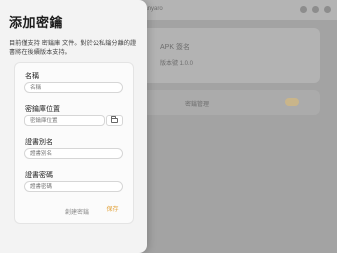  What do you see at coordinates (220, 55) in the screenshot?
I see `background-card: APK 簽名 版本號 1.0.0` at bounding box center [220, 55].